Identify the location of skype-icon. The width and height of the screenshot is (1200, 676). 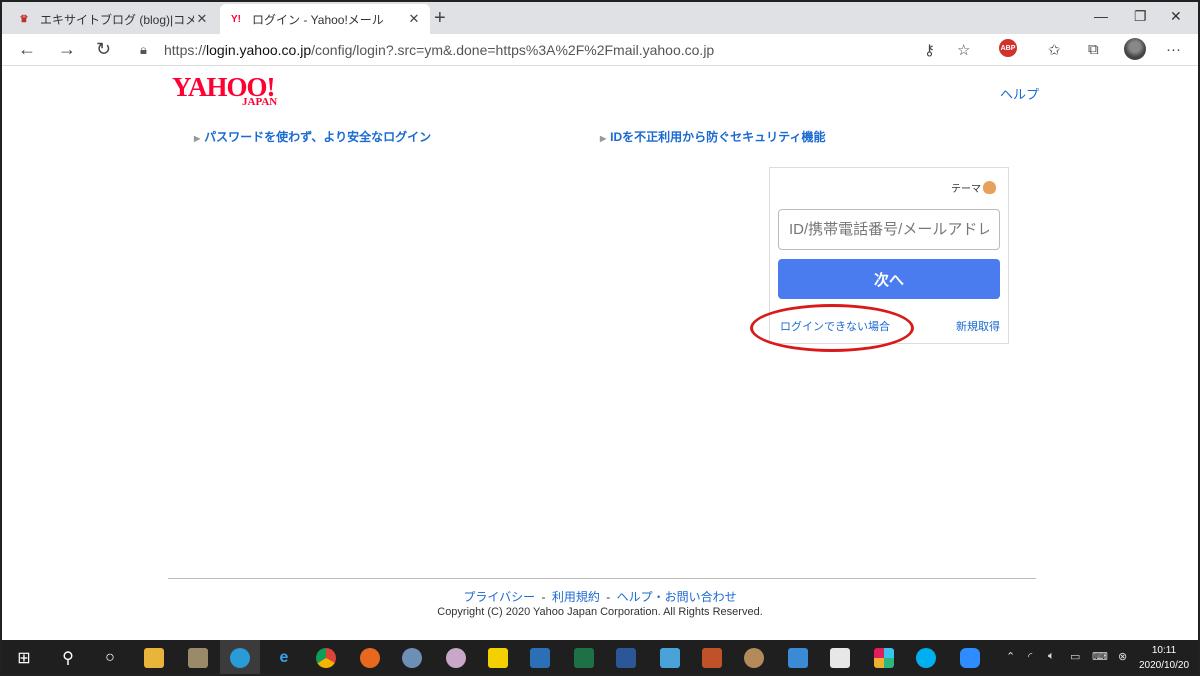
(926, 658).